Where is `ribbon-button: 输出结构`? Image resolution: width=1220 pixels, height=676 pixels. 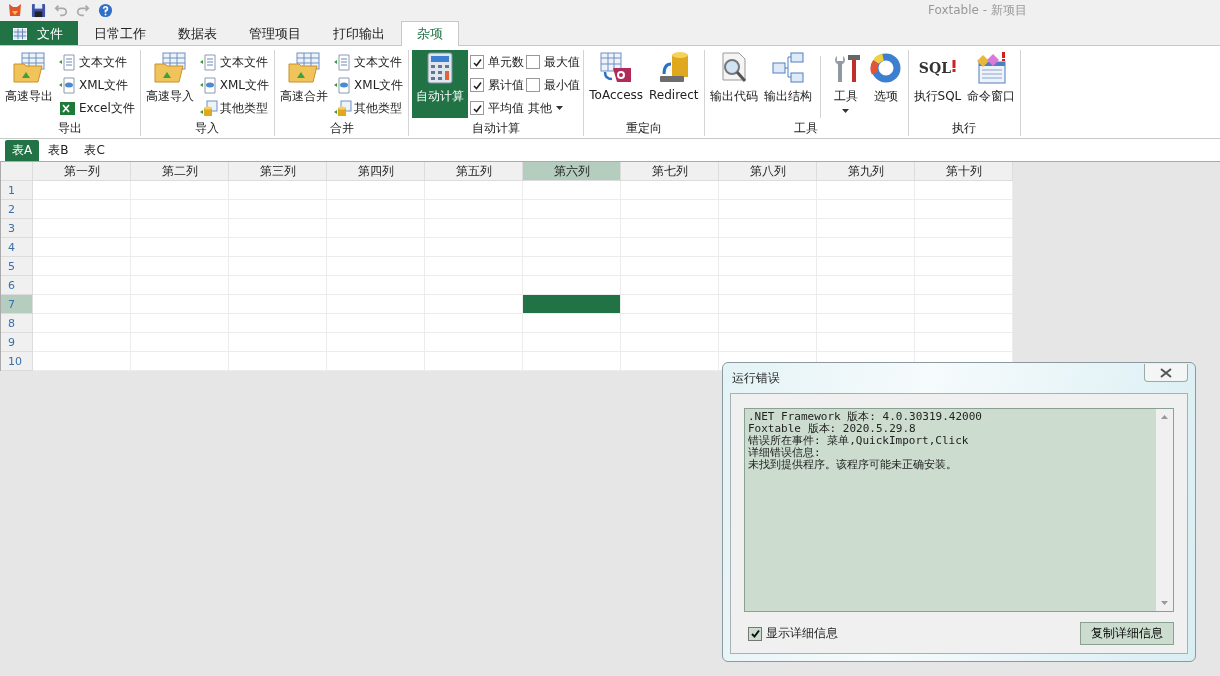
ribbon-button: 输出结构 is located at coordinates (787, 84).